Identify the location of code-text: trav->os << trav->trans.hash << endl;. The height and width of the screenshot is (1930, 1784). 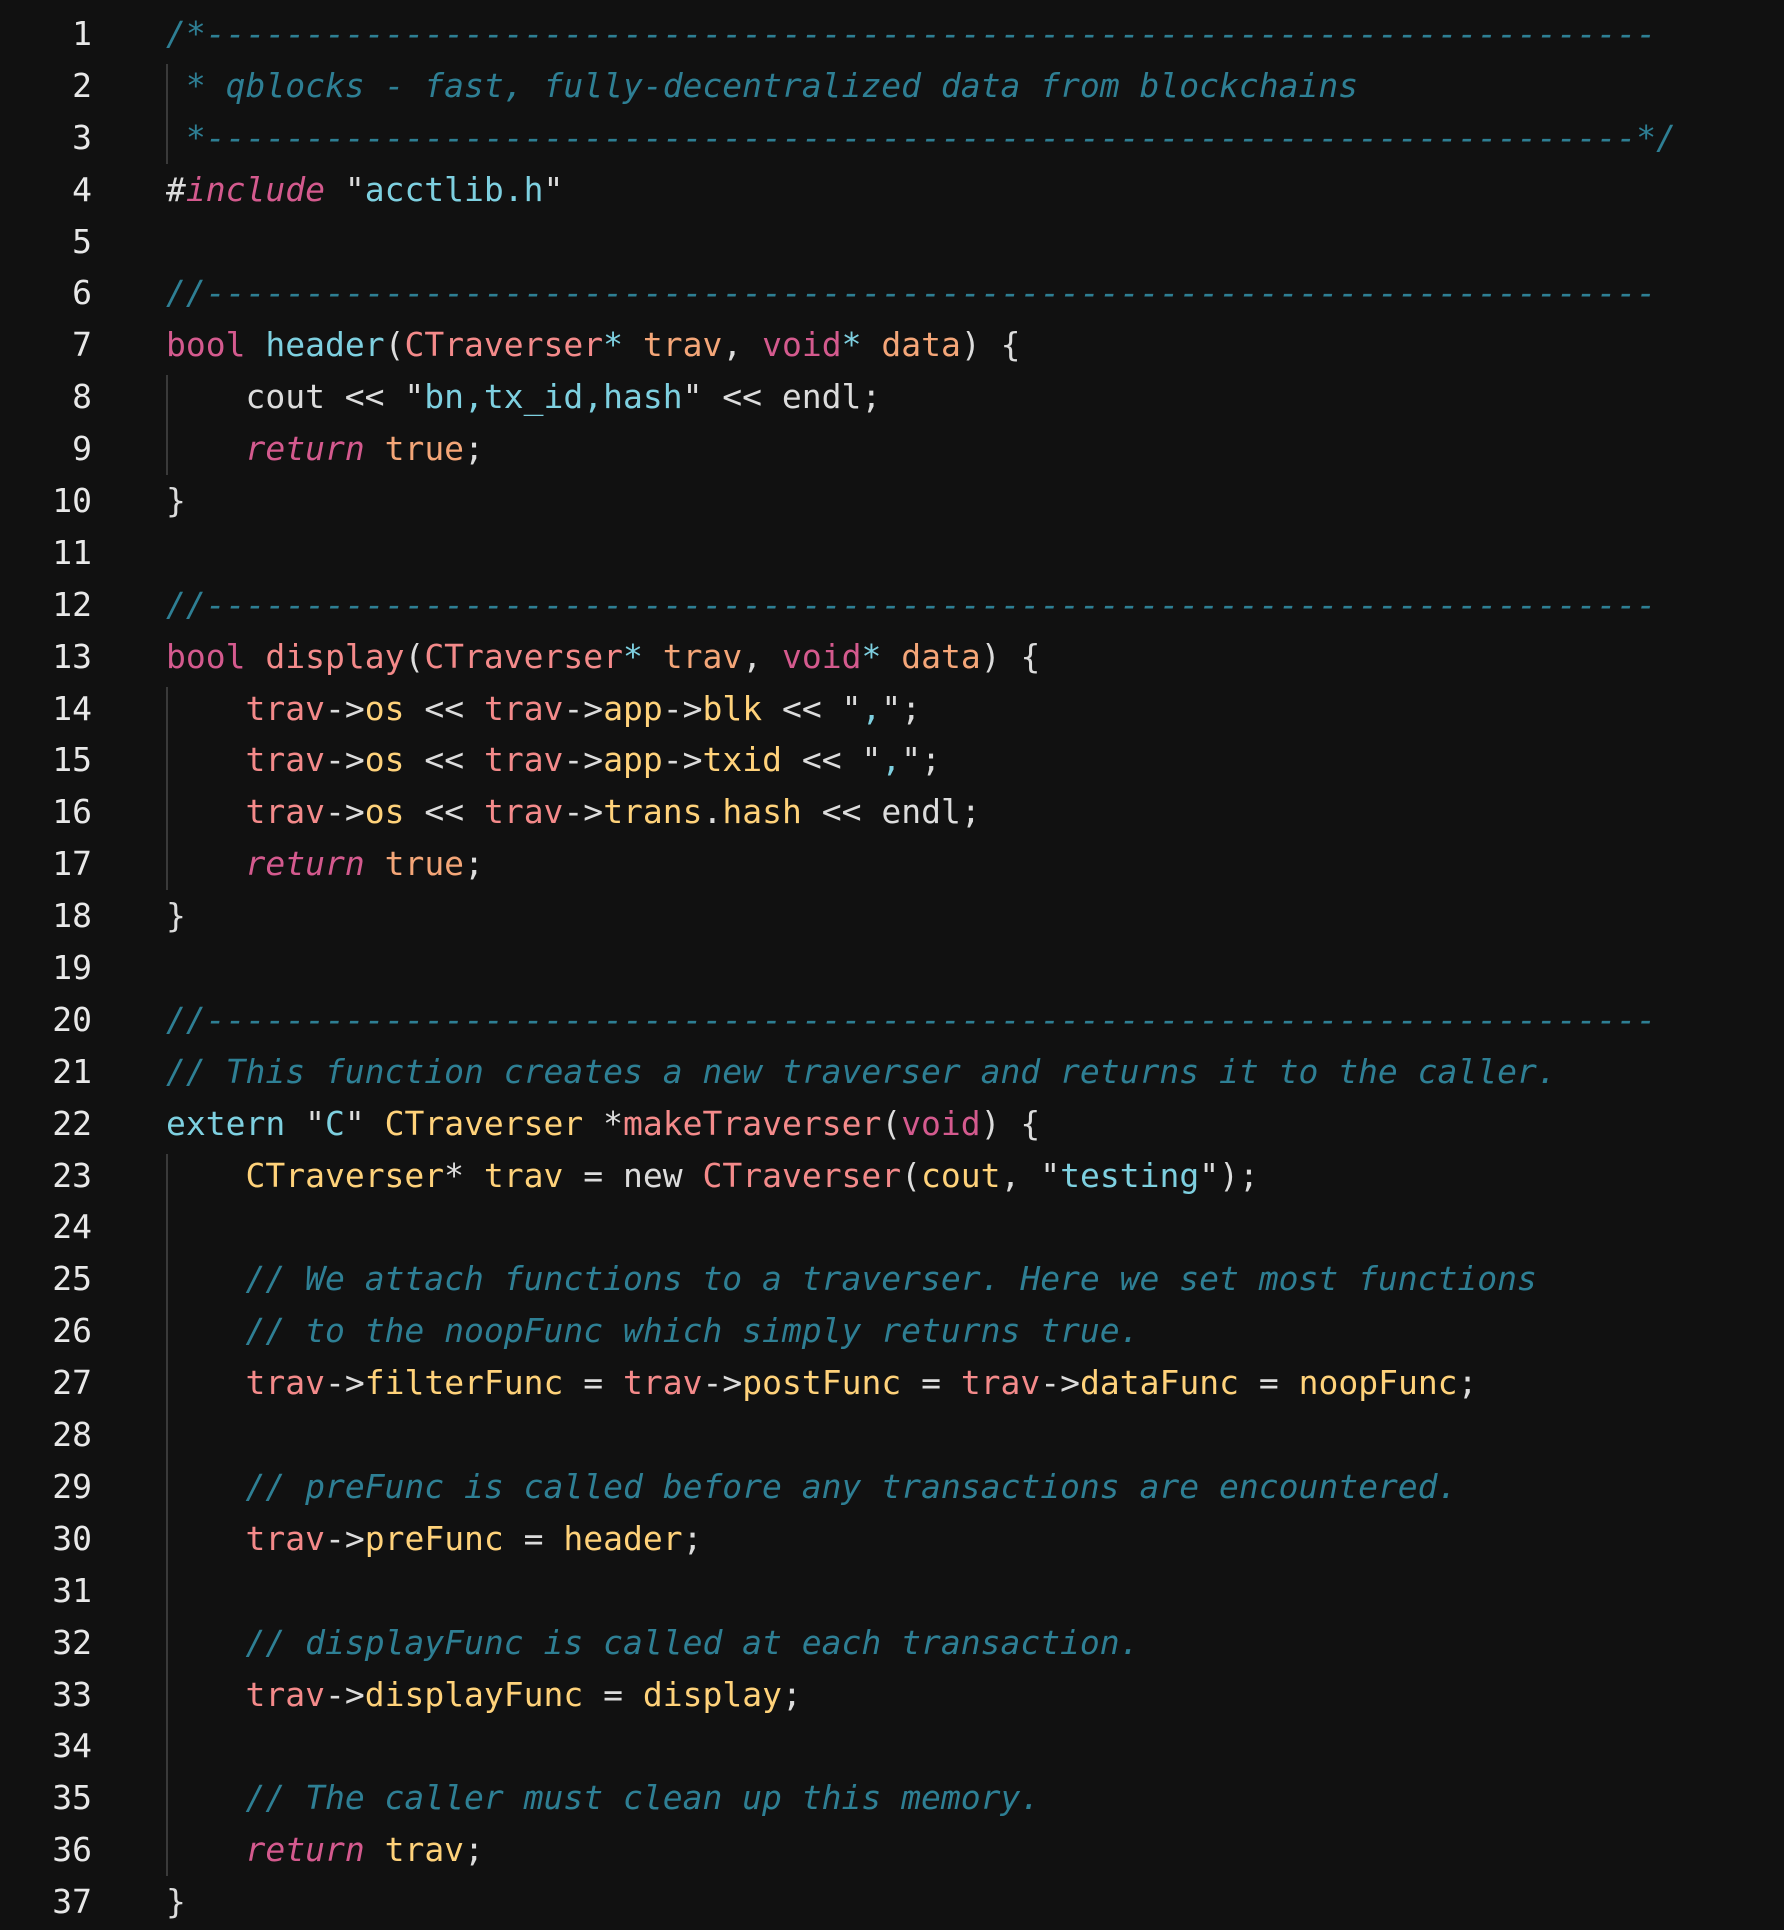
(573, 812).